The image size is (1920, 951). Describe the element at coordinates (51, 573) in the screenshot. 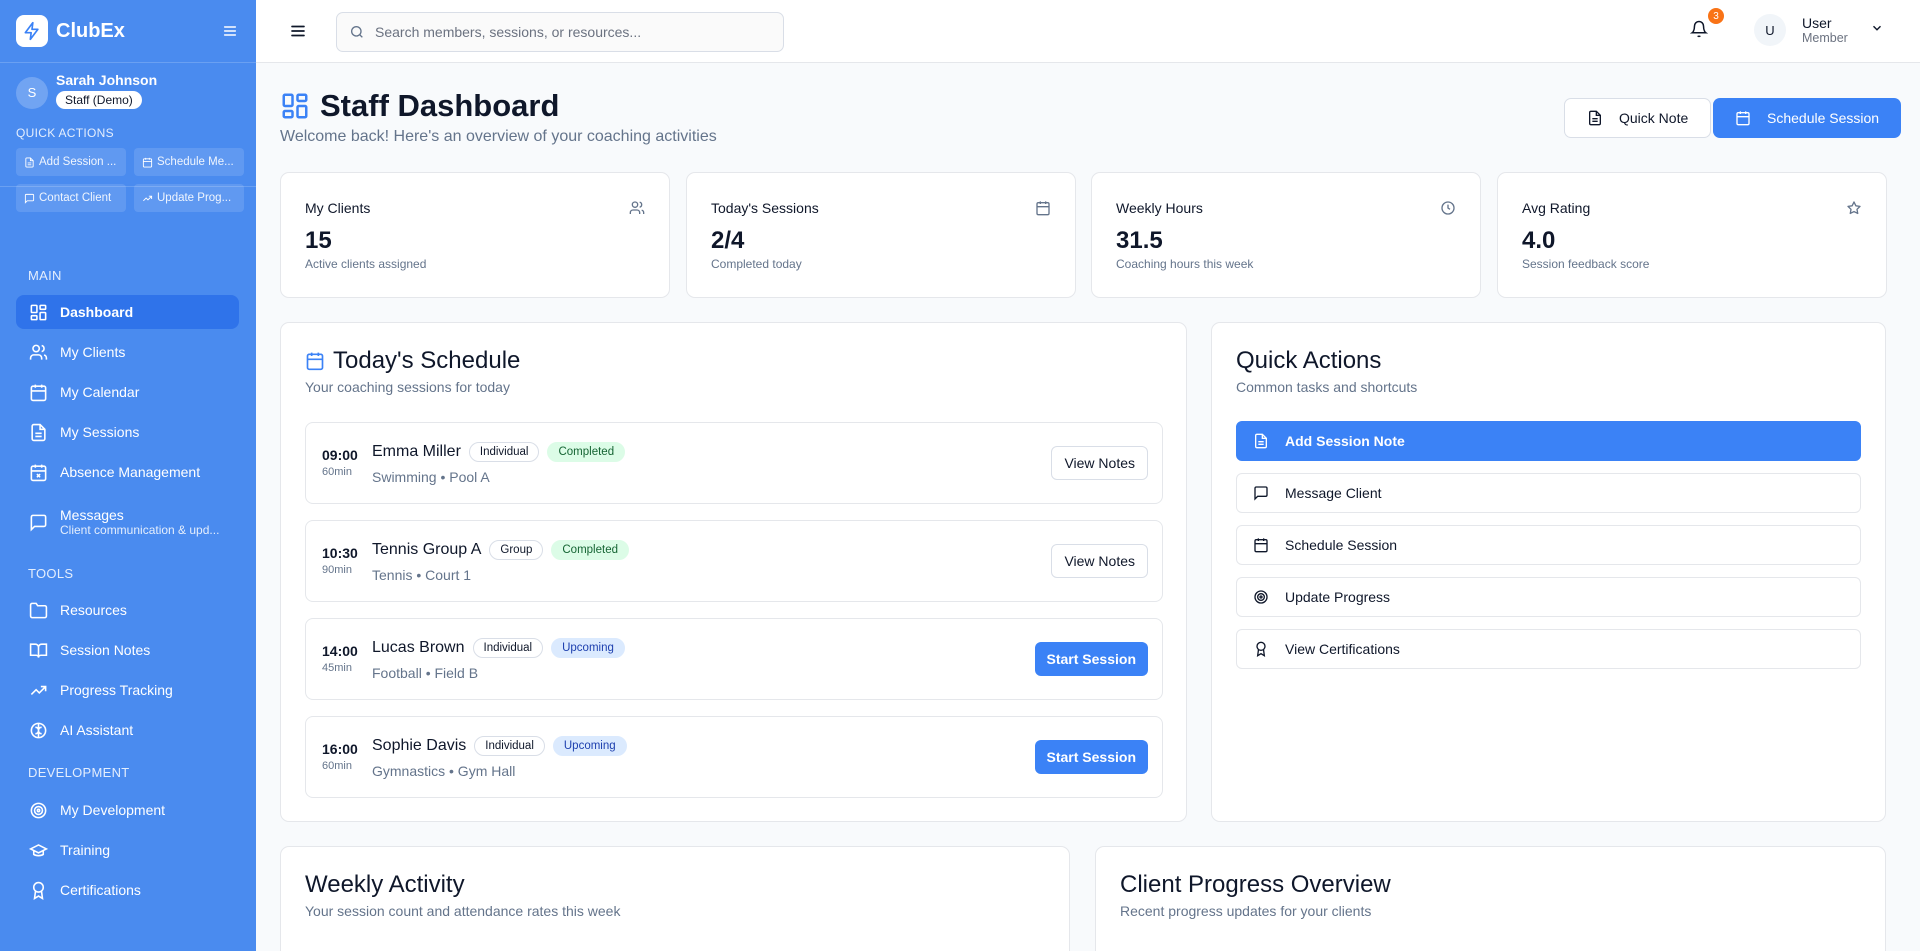

I see `nav-section-tools: TOOLS` at that location.